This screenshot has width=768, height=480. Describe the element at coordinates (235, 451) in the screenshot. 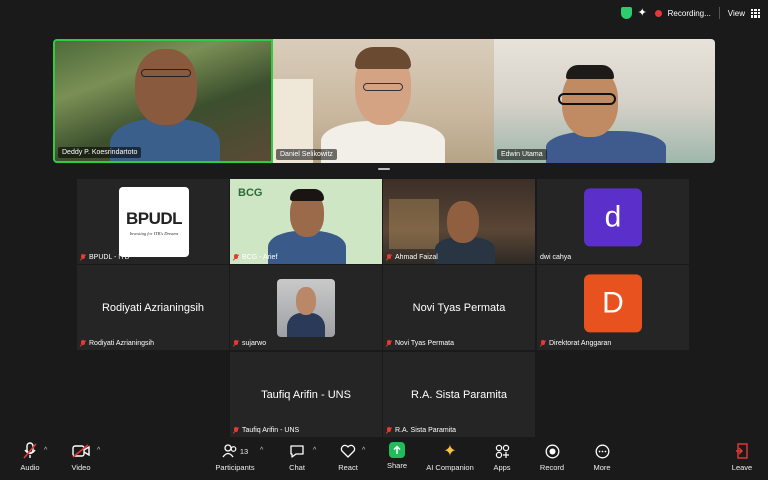

I see `participants-icon: 13` at that location.